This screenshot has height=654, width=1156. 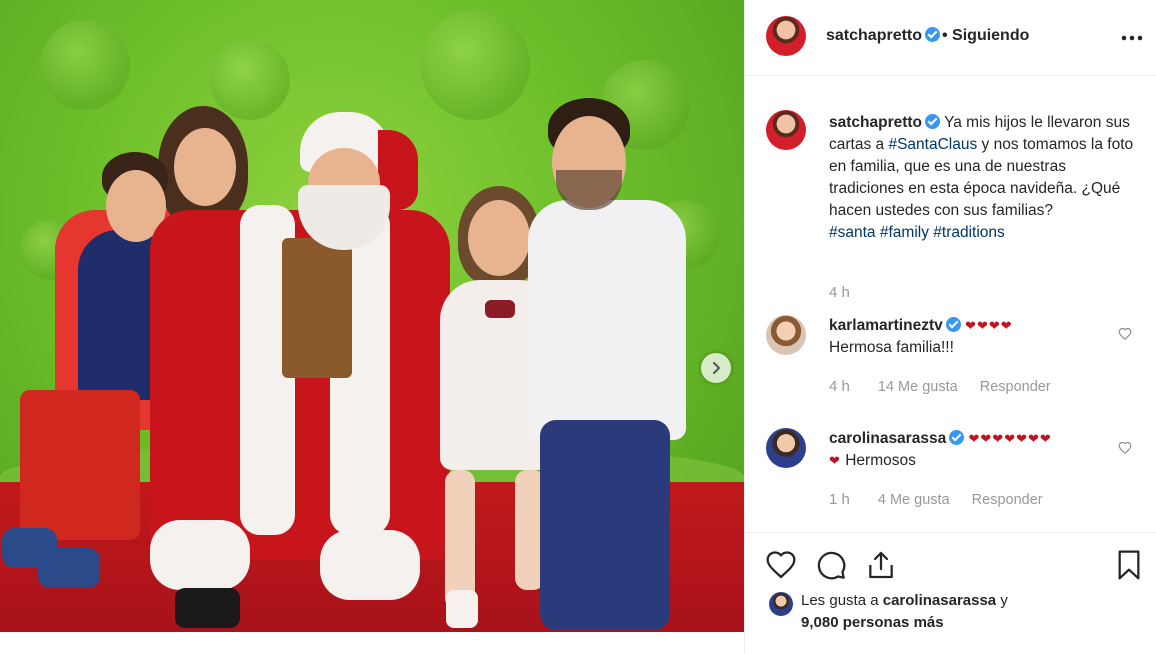 What do you see at coordinates (880, 460) in the screenshot?
I see `comment-text: Hermosos` at bounding box center [880, 460].